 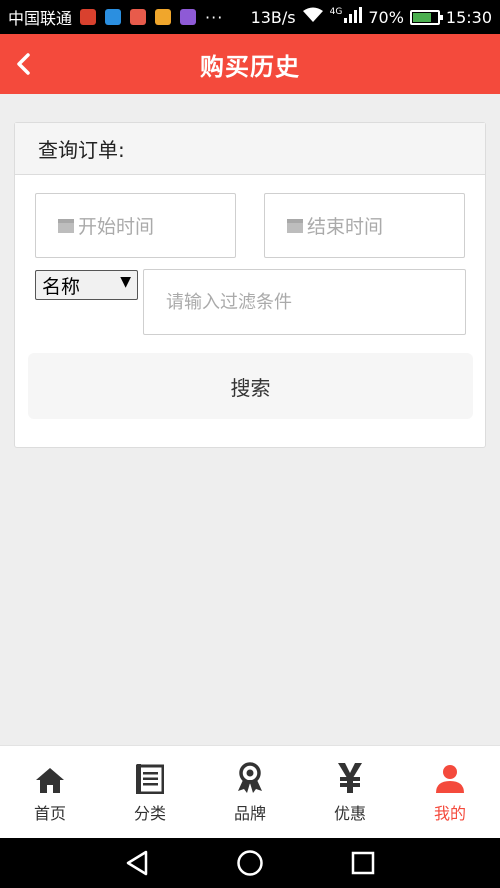 I want to click on tab-home: 首页, so click(x=50, y=792).